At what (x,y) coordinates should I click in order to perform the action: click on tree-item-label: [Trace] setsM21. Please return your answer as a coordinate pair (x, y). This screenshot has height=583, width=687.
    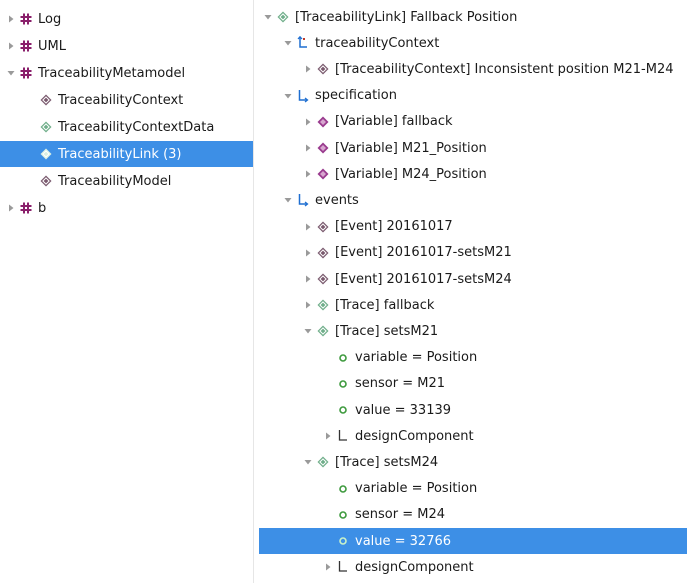
    Looking at the image, I should click on (387, 331).